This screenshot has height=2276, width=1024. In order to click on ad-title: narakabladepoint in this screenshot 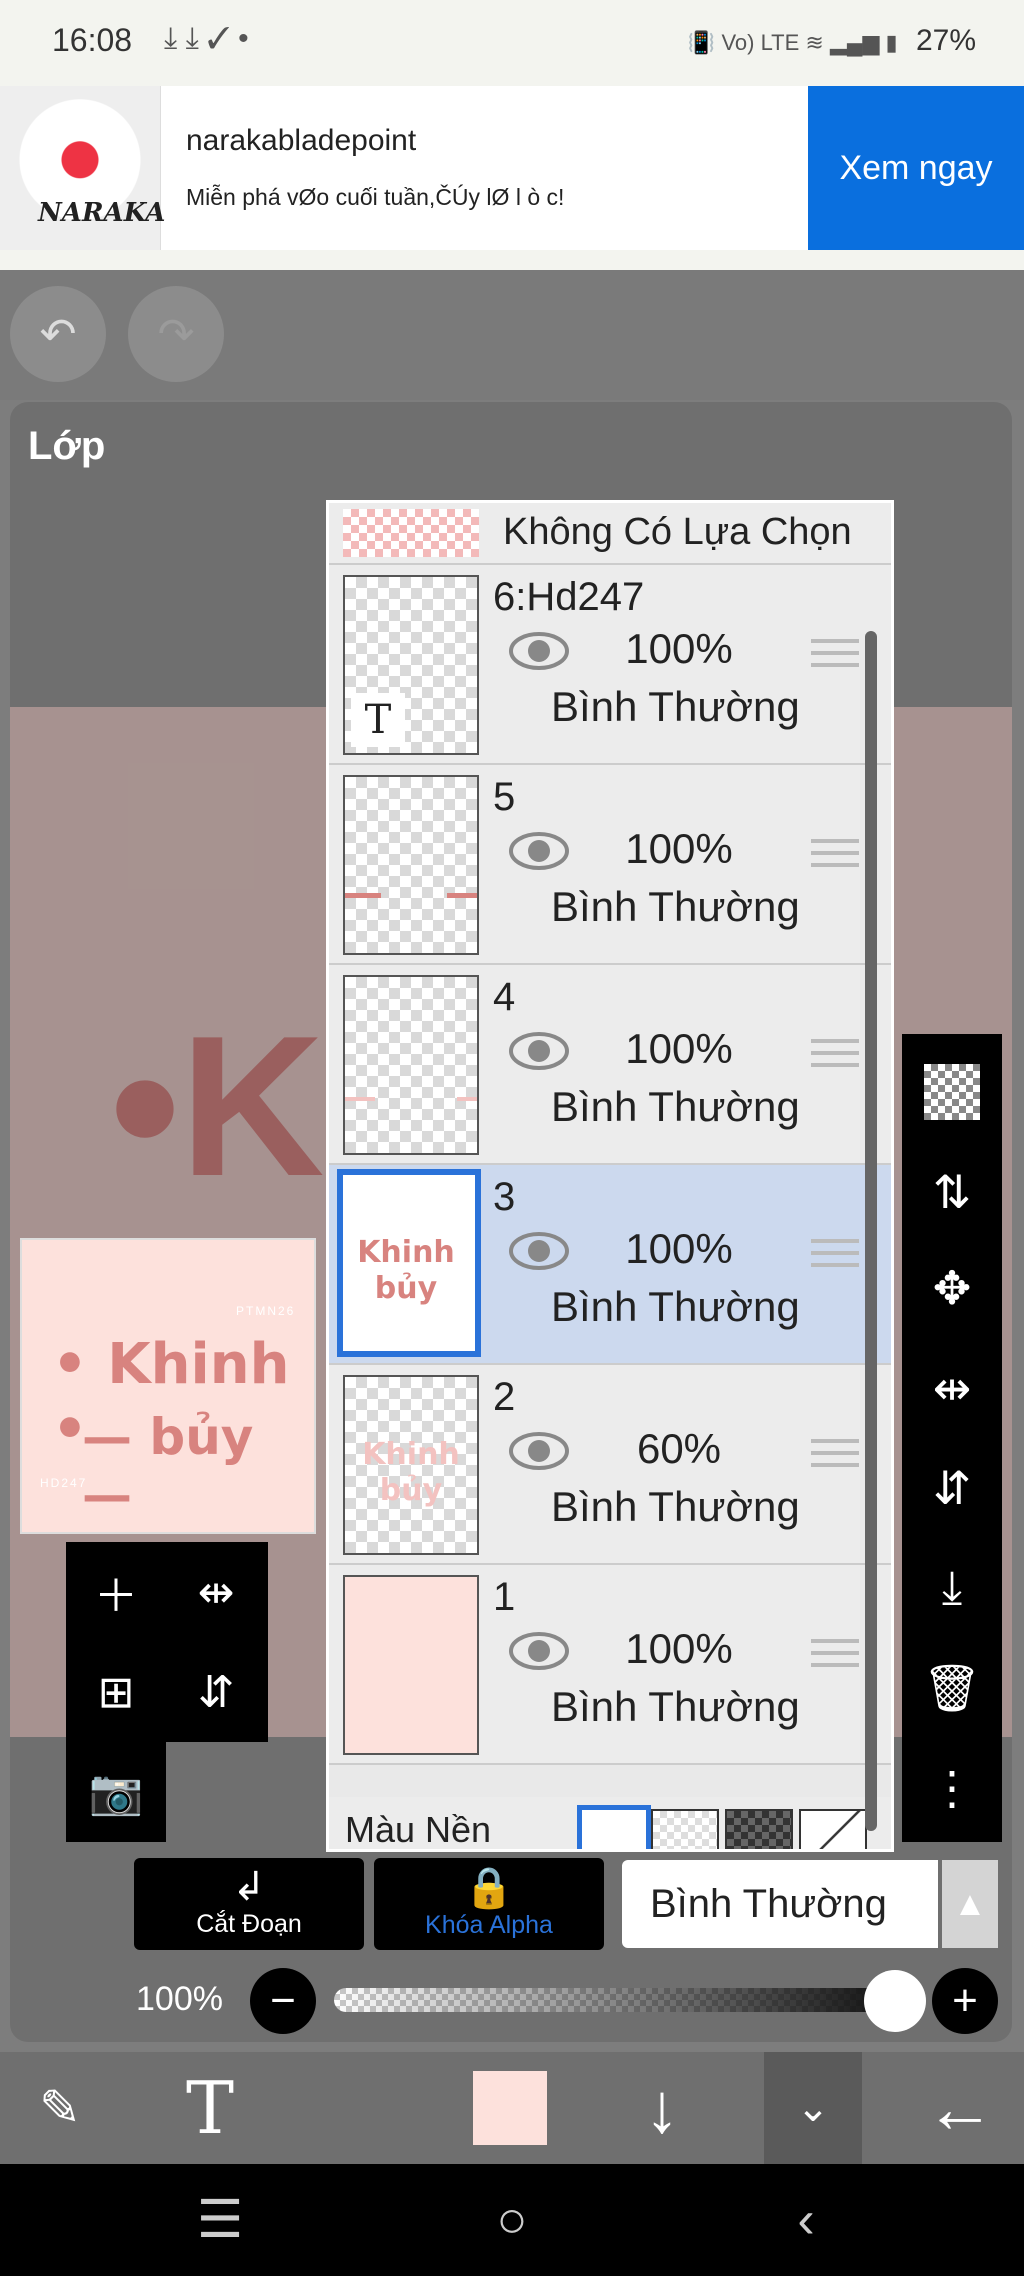, I will do `click(301, 140)`.